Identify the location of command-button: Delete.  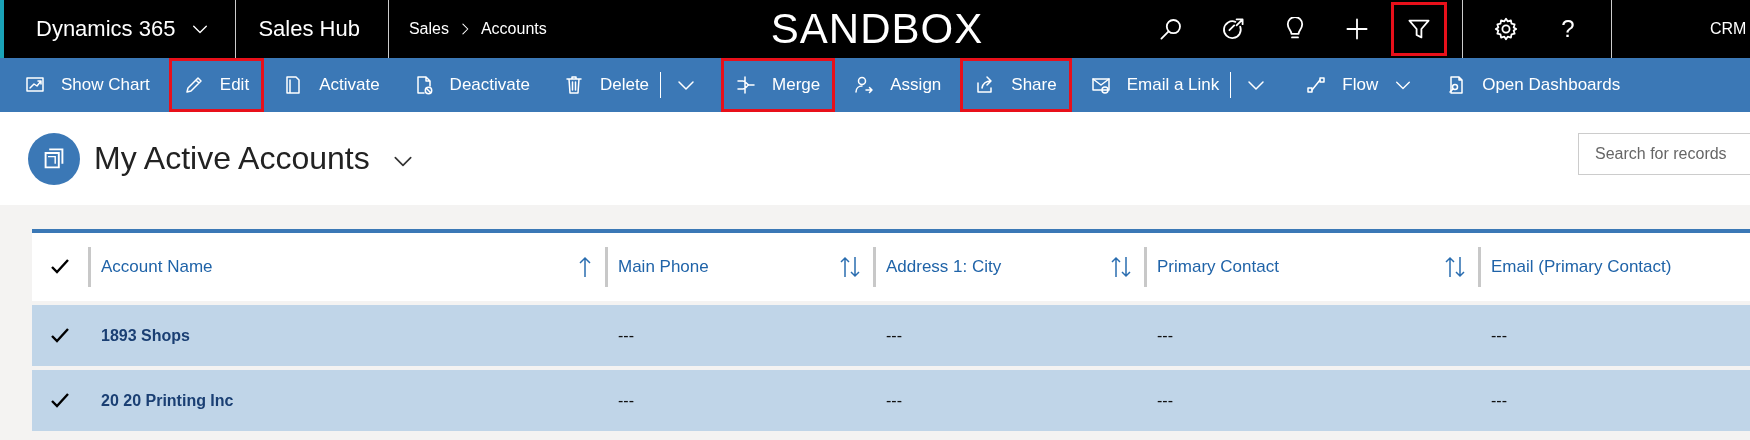
(606, 85).